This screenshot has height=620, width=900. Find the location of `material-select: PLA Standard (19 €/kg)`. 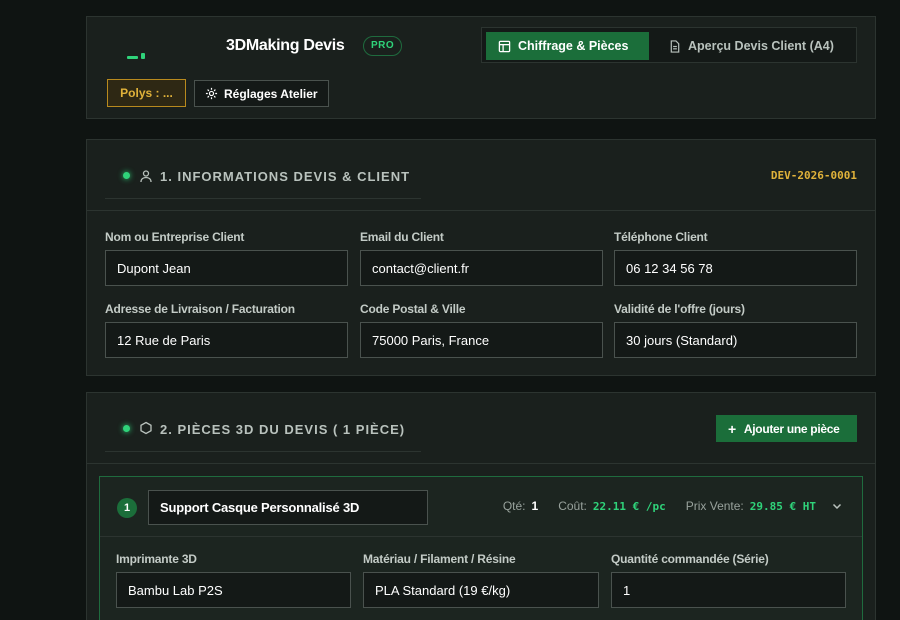

material-select: PLA Standard (19 €/kg) is located at coordinates (481, 590).